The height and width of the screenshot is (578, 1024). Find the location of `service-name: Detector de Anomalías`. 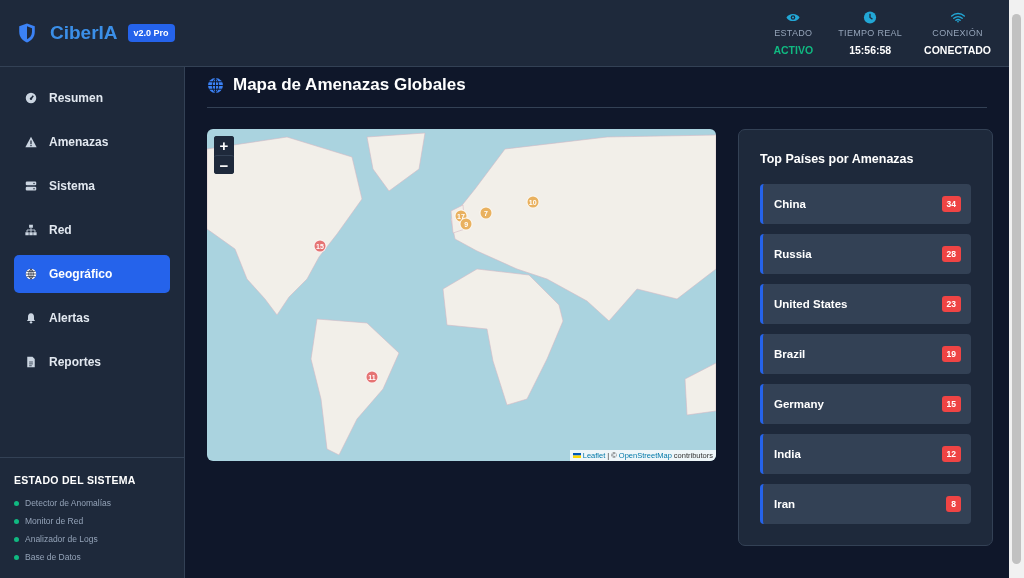

service-name: Detector de Anomalías is located at coordinates (68, 503).